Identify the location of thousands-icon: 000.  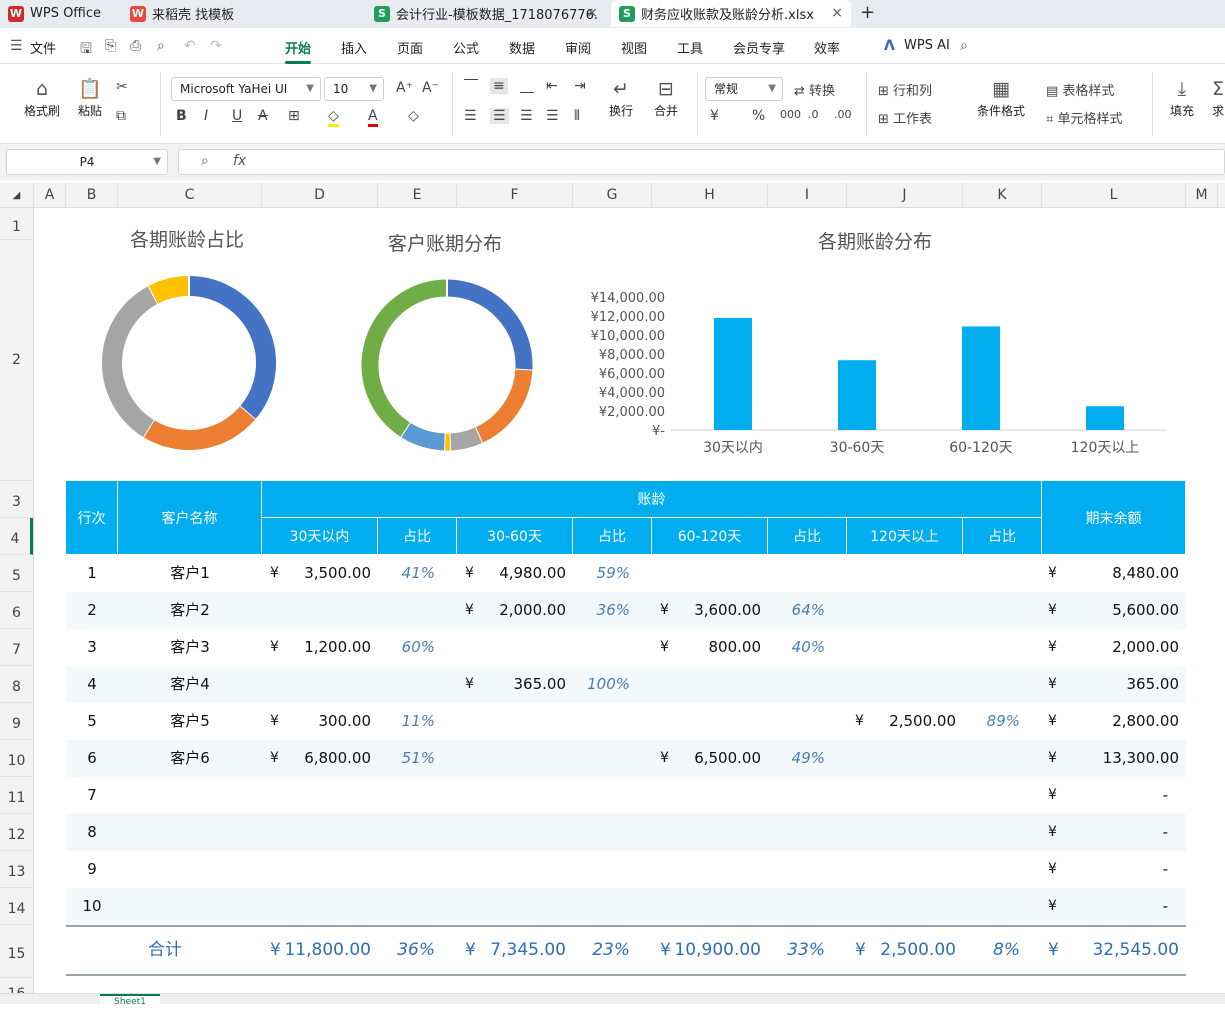
(790, 114).